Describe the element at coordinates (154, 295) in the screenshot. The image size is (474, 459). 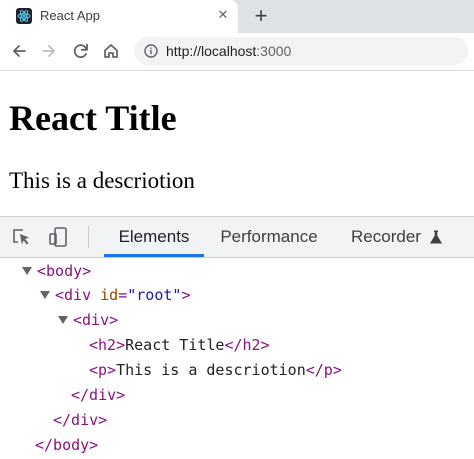
I see `attr-value: "root"` at that location.